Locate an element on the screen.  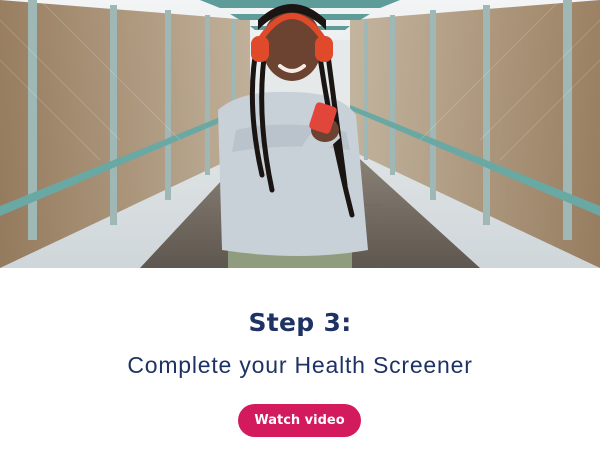
page-subtitle: Complete your Health Screener is located at coordinates (300, 365).